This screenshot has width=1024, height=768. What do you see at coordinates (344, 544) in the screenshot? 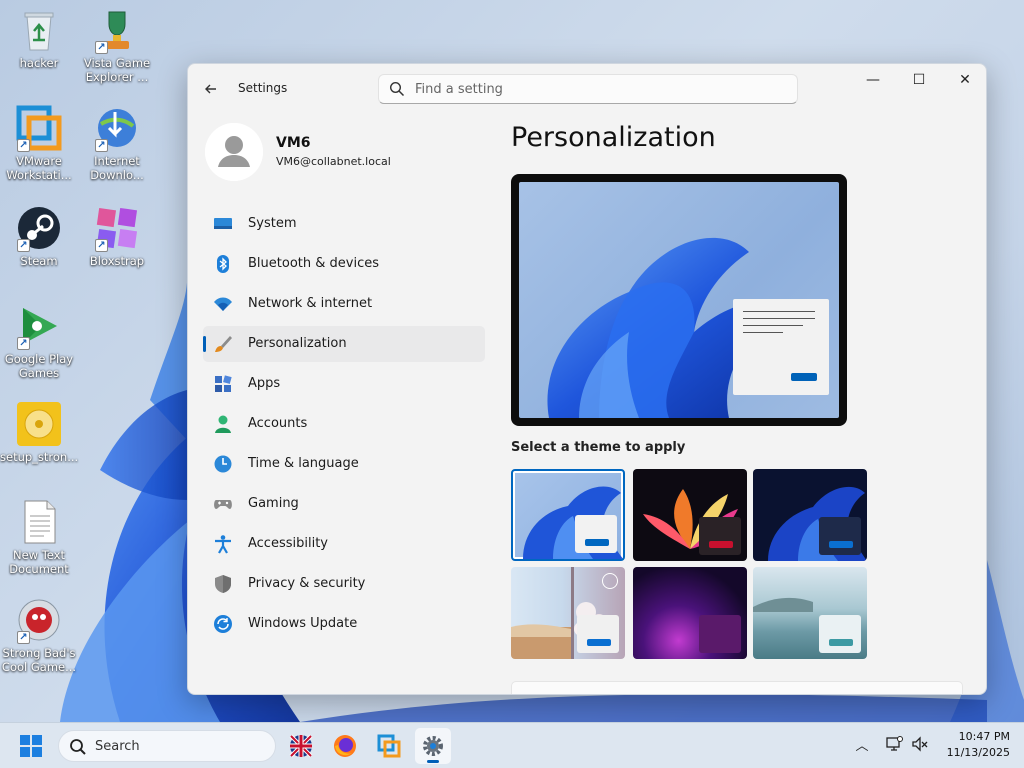
I see `nav-item-accessibility: Accessibility` at bounding box center [344, 544].